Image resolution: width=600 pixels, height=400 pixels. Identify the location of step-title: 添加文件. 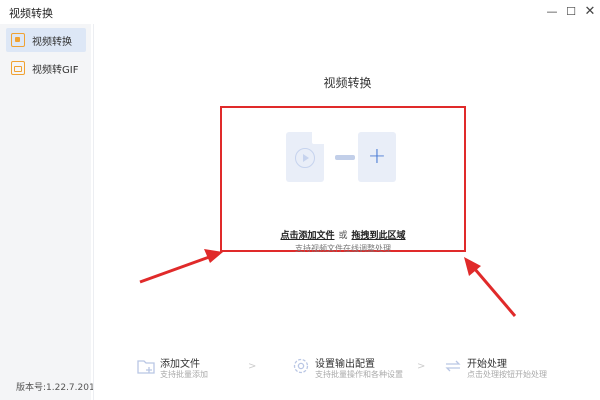
(180, 364).